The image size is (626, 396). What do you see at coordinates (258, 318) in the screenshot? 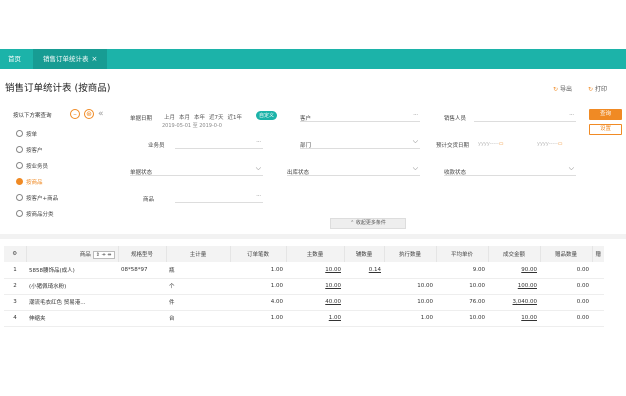
I see `orders-cell: 1.00` at bounding box center [258, 318].